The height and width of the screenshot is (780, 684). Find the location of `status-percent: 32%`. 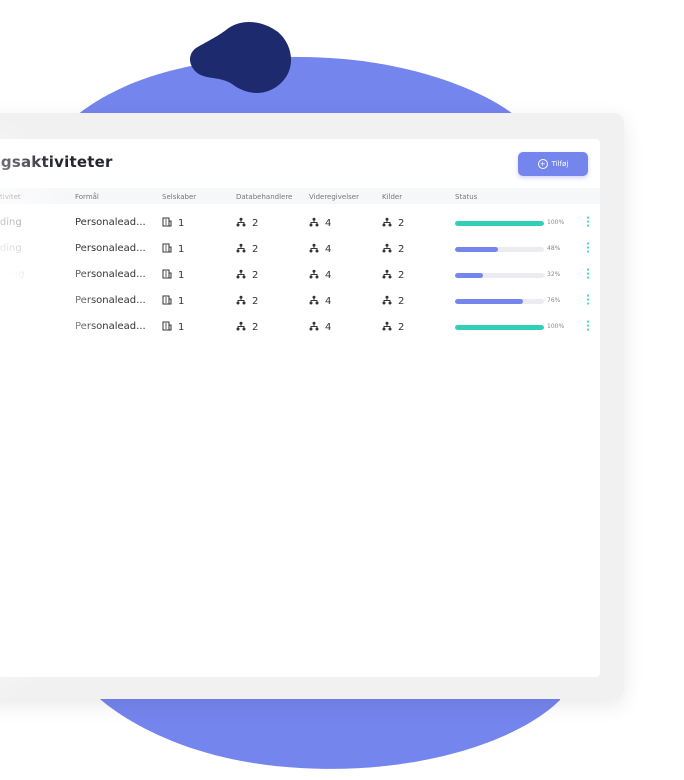

status-percent: 32% is located at coordinates (554, 274).